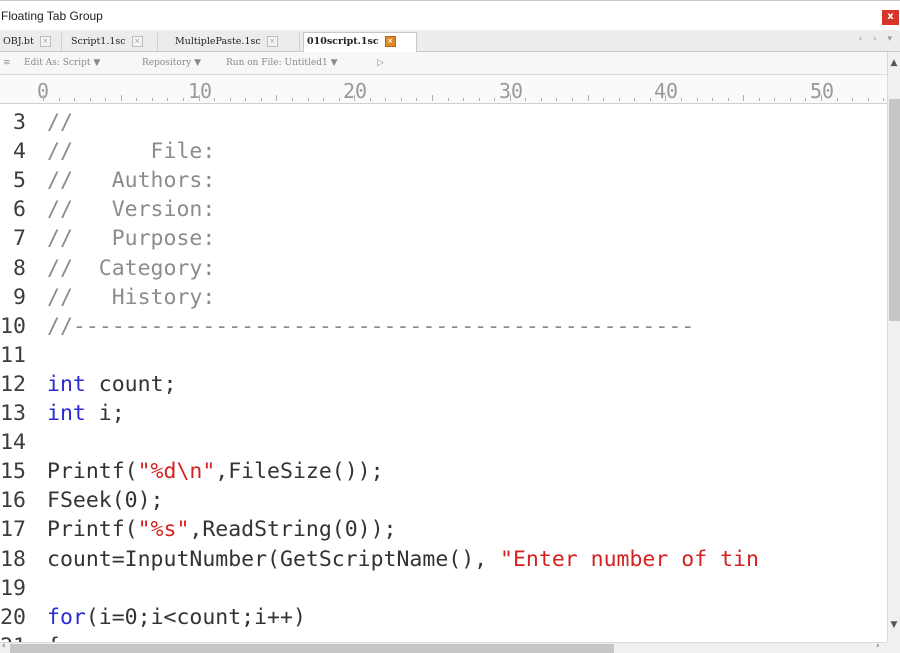 The width and height of the screenshot is (900, 653). I want to click on line-number: 19, so click(13, 588).